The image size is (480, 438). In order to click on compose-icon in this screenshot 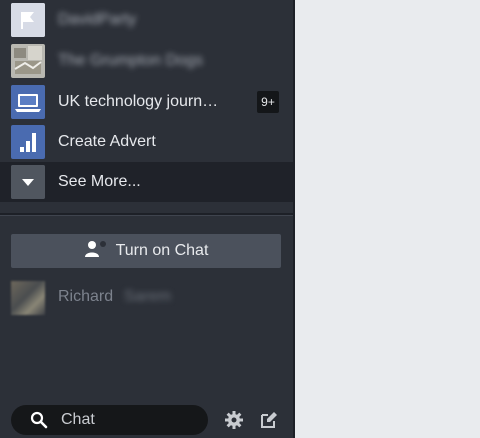, I will do `click(269, 420)`.